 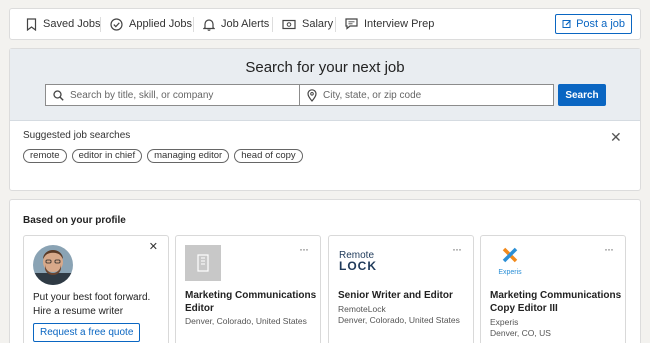 I want to click on search-title: Search for your next job, so click(x=325, y=67).